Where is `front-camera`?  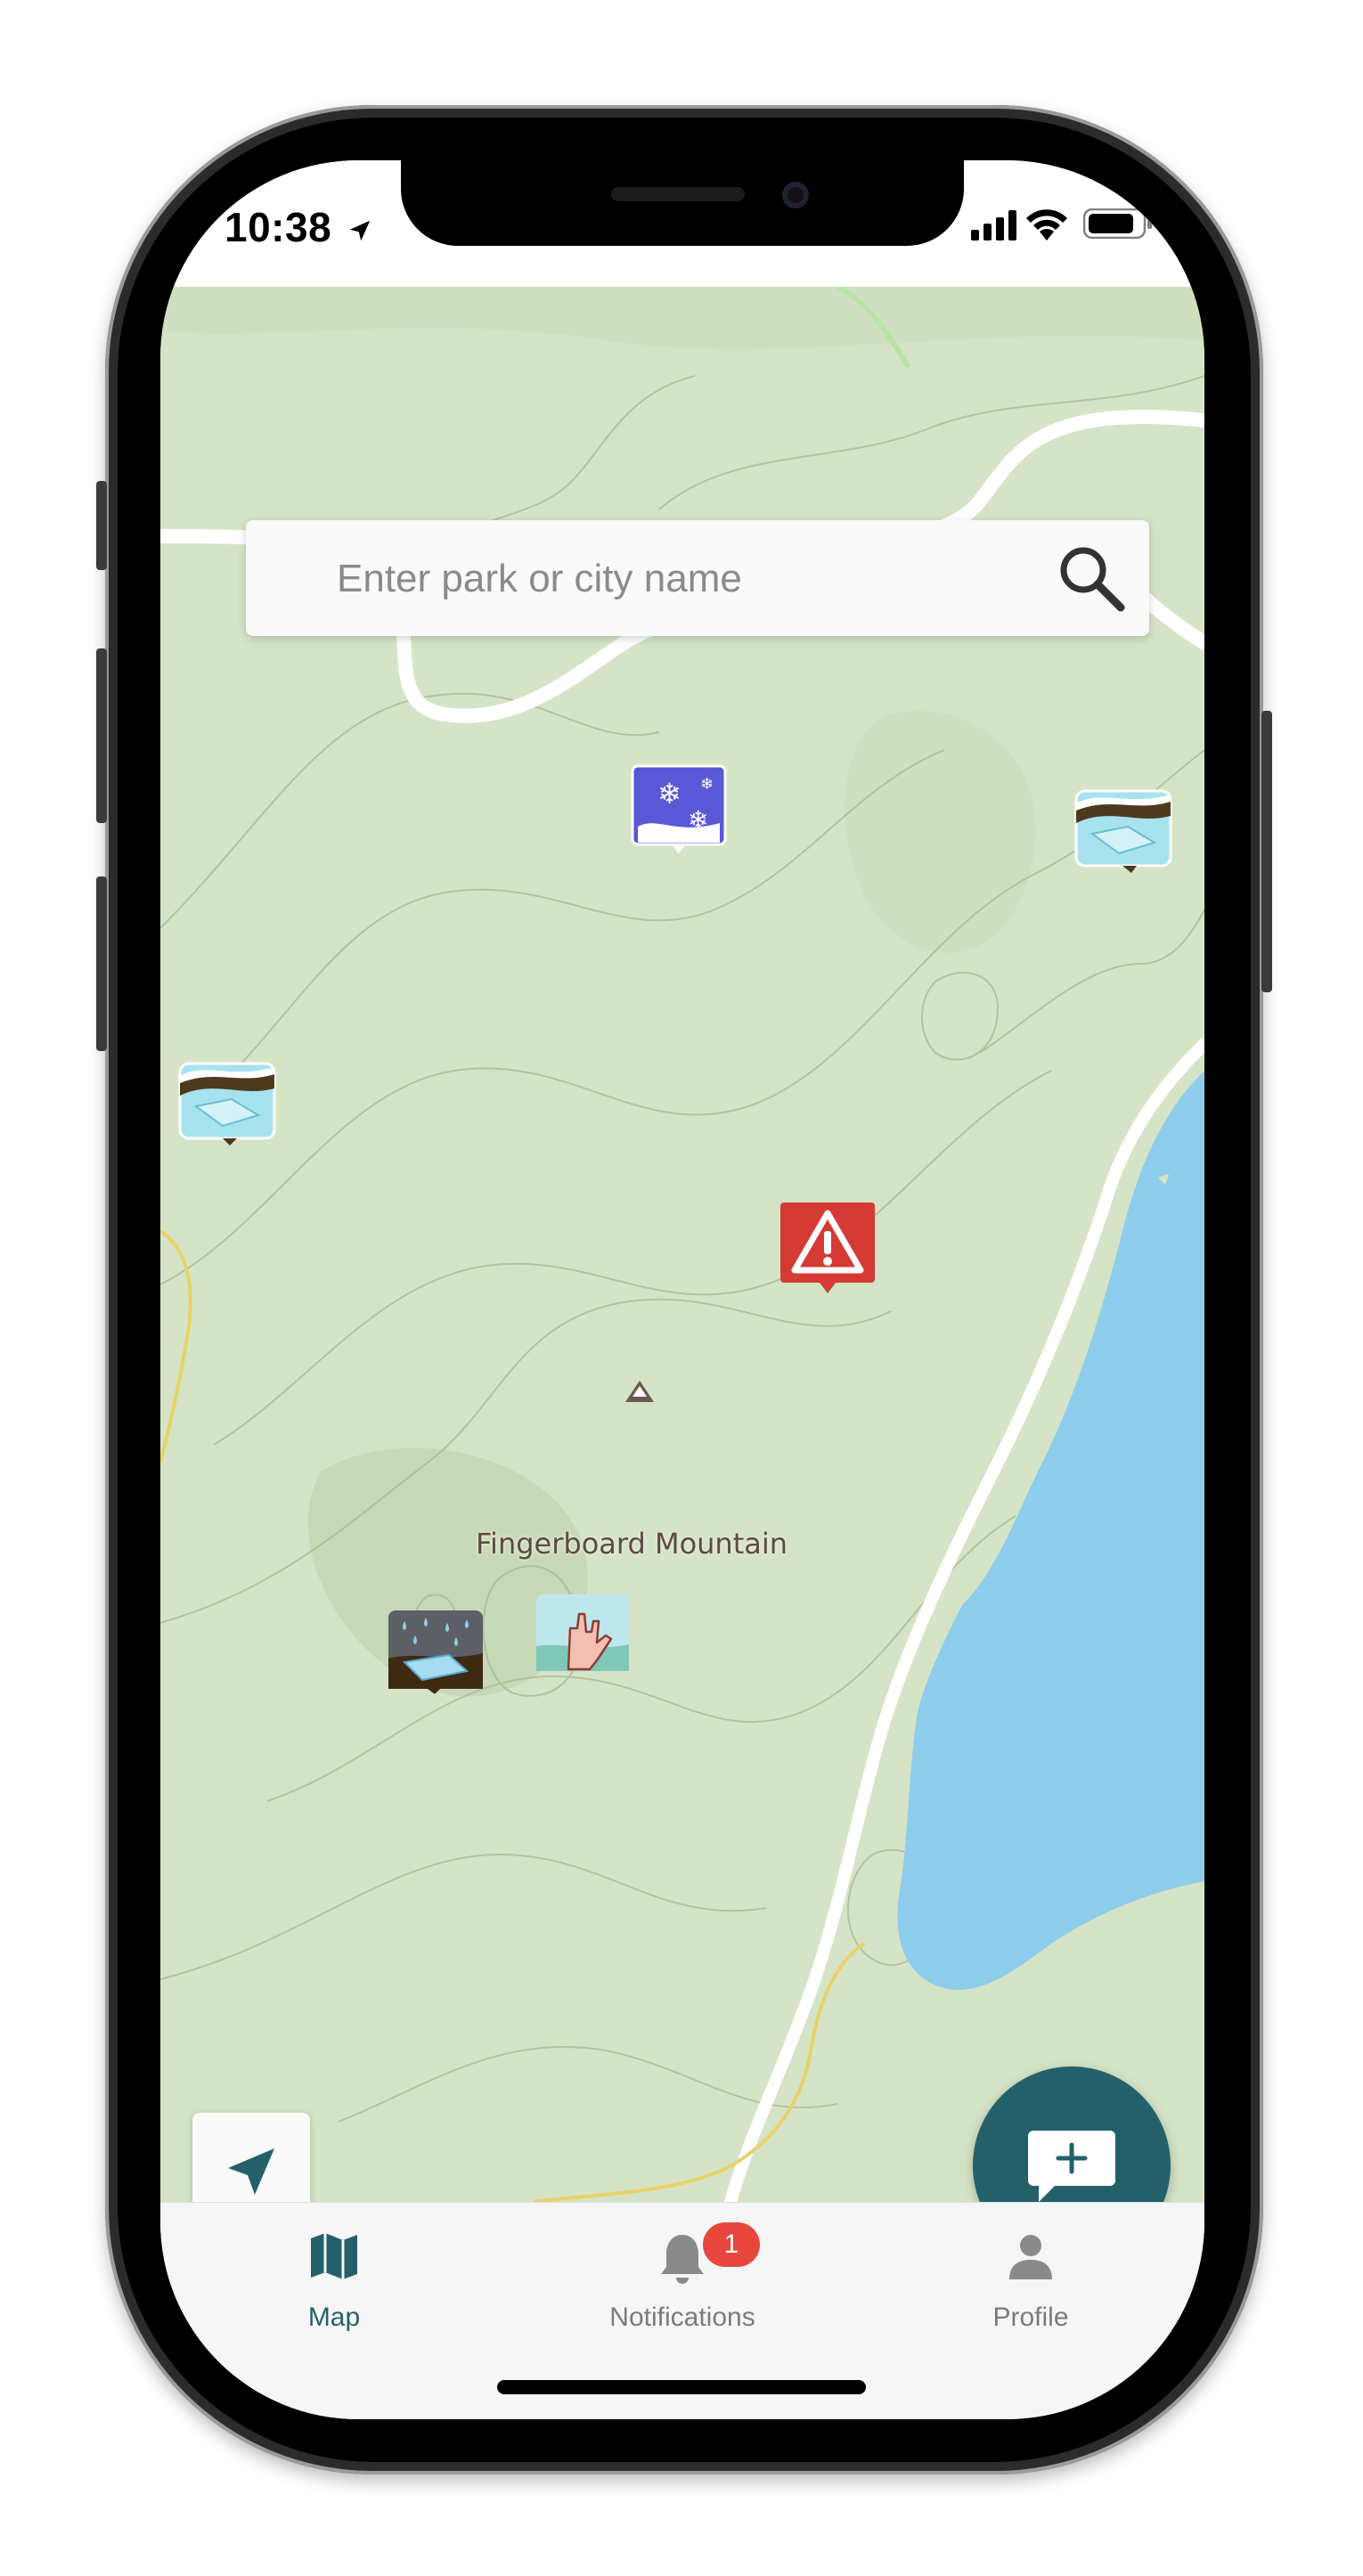 front-camera is located at coordinates (796, 195).